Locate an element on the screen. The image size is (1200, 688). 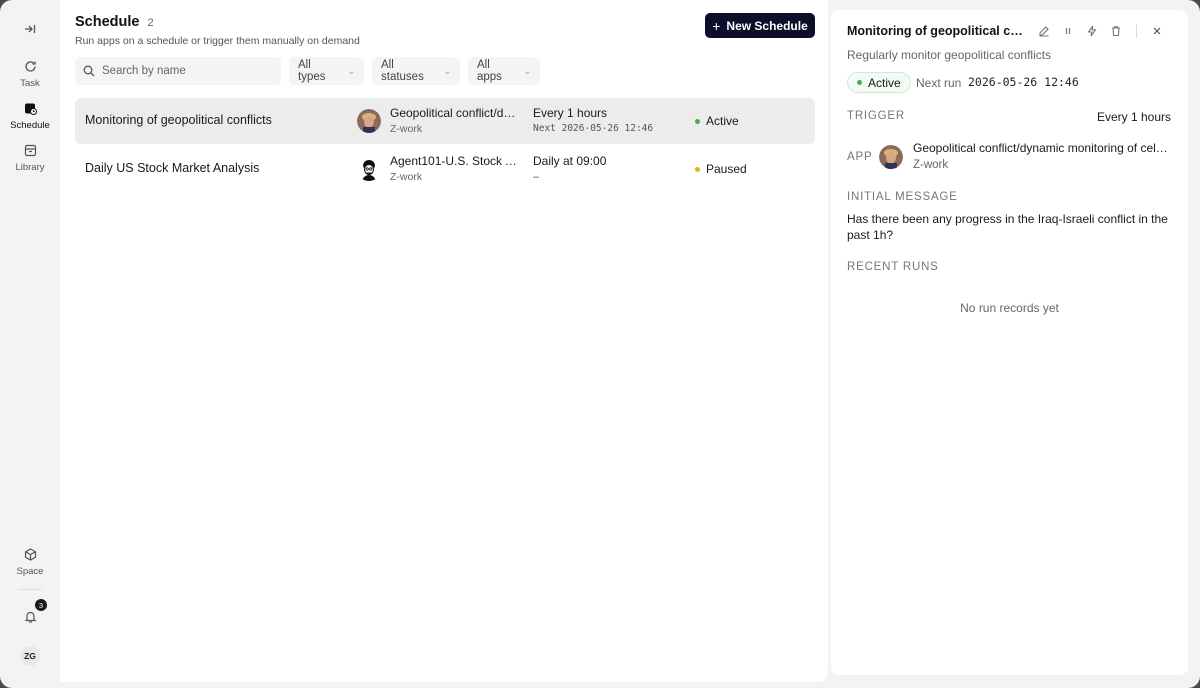
pause-button is located at coordinates (1068, 31).